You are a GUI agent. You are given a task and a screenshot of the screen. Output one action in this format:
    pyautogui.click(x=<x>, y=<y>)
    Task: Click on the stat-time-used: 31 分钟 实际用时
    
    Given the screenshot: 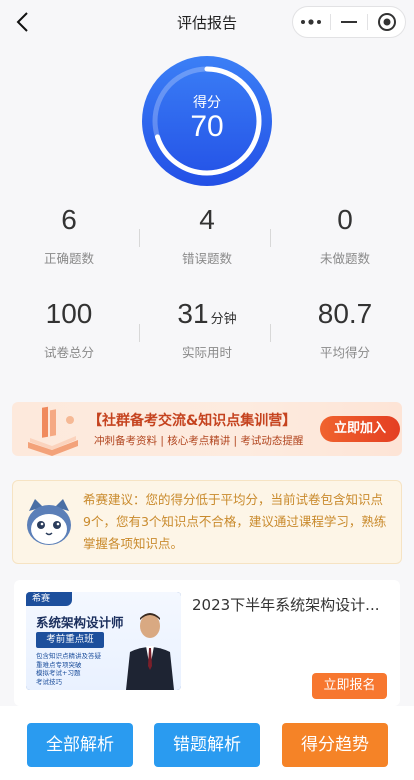 What is the action you would take?
    pyautogui.click(x=207, y=327)
    